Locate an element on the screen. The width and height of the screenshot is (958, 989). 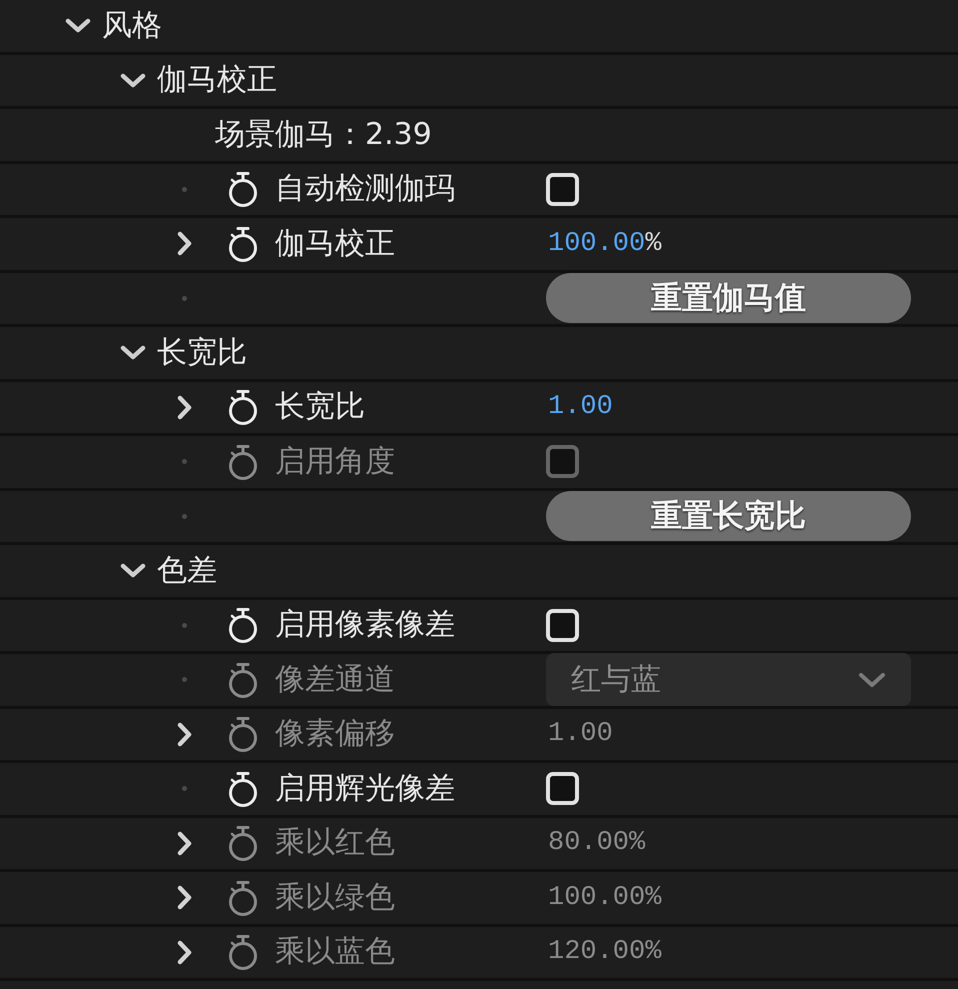
property-label: 长宽比 is located at coordinates (320, 407).